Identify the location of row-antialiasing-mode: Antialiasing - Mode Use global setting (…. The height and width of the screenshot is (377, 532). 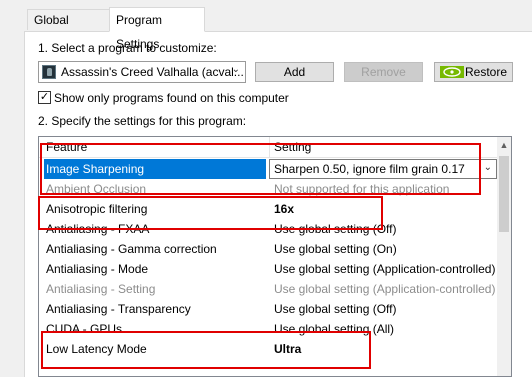
(268, 269).